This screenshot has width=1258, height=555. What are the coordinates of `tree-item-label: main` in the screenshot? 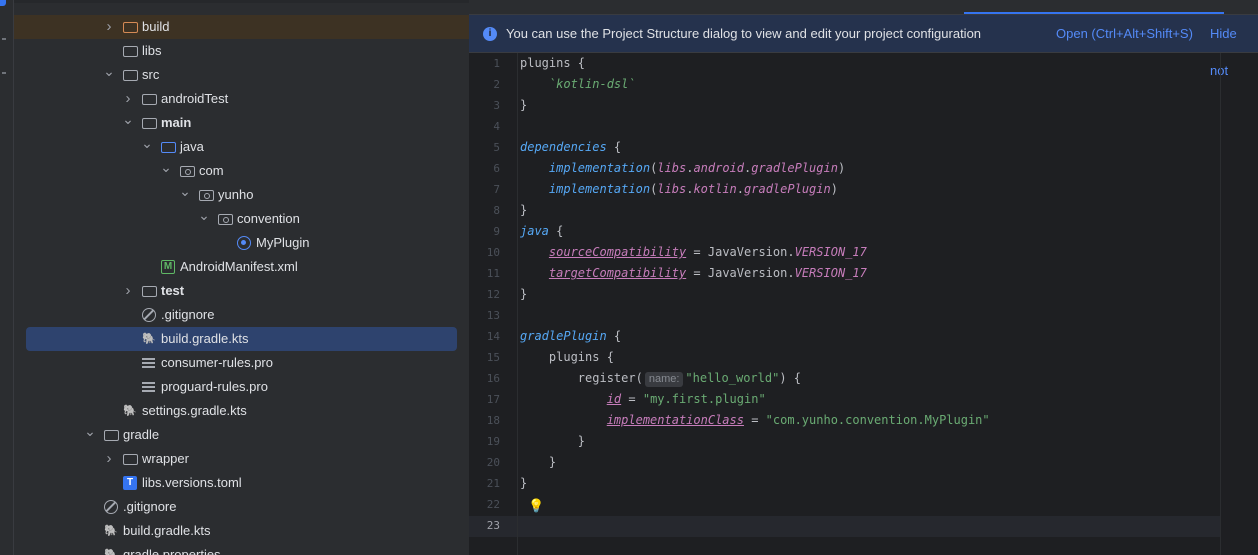 It's located at (176, 122).